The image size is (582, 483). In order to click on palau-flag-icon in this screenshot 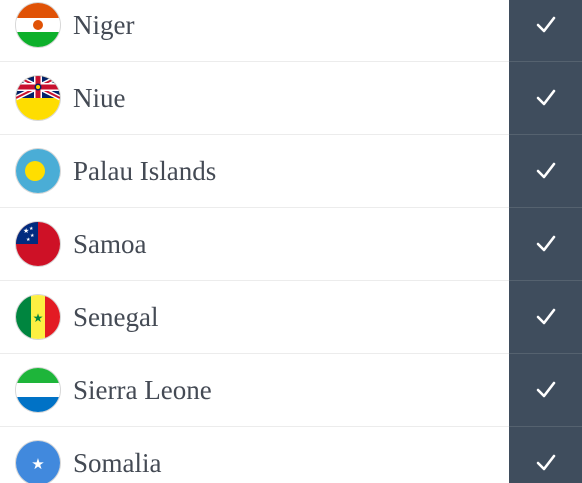, I will do `click(38, 171)`.